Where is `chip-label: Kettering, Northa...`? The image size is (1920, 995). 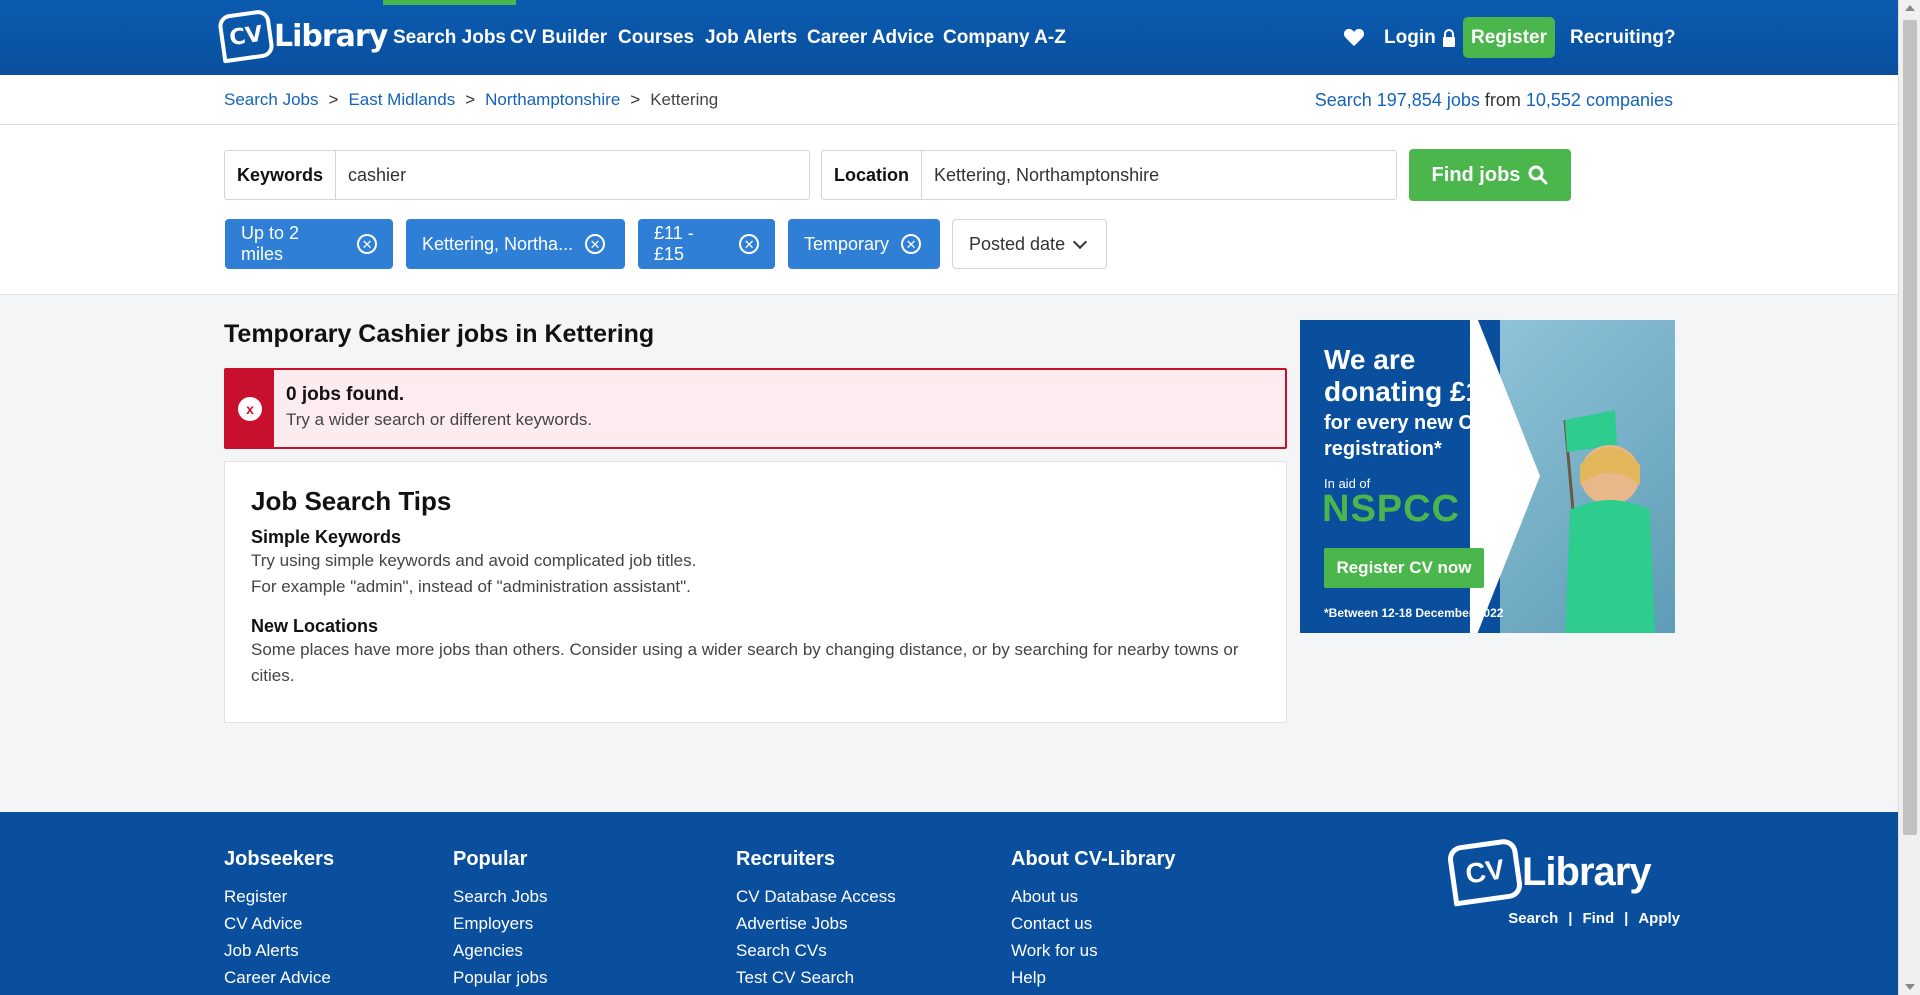 chip-label: Kettering, Northa... is located at coordinates (498, 243).